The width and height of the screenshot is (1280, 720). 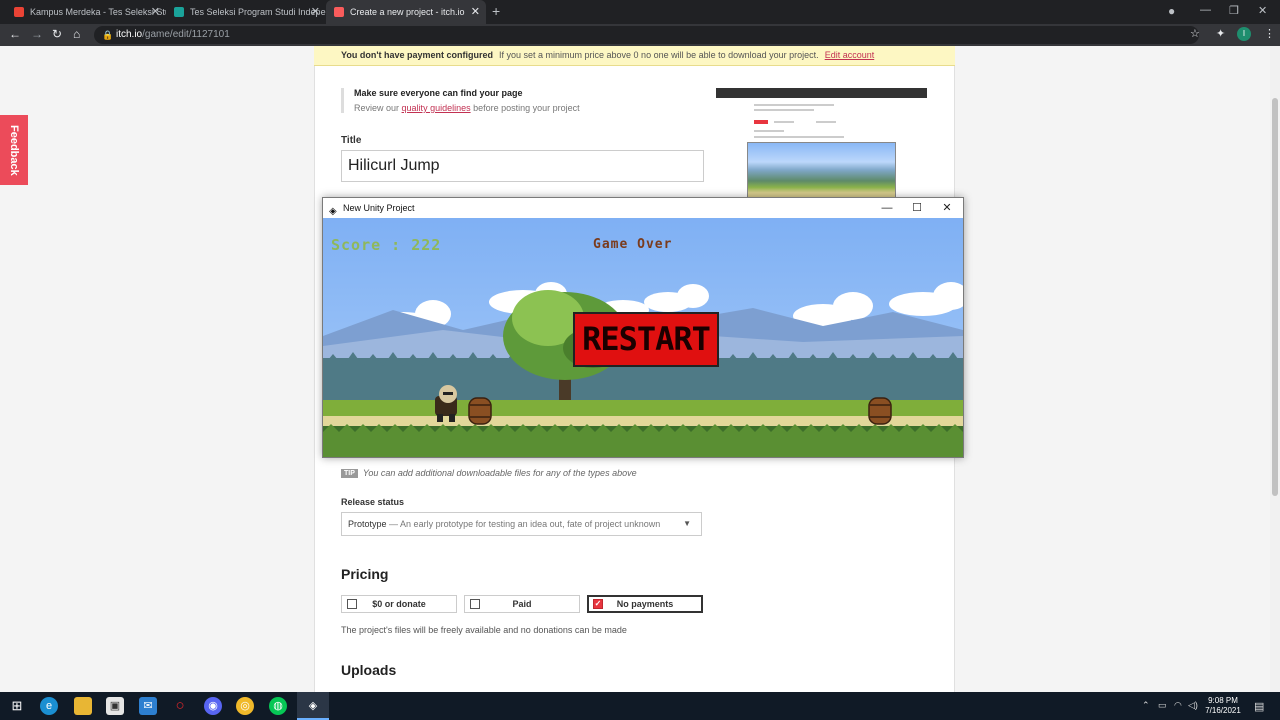 I want to click on unity-title-bar: ◈ New Unity Project — ☐ ✕, so click(x=643, y=208).